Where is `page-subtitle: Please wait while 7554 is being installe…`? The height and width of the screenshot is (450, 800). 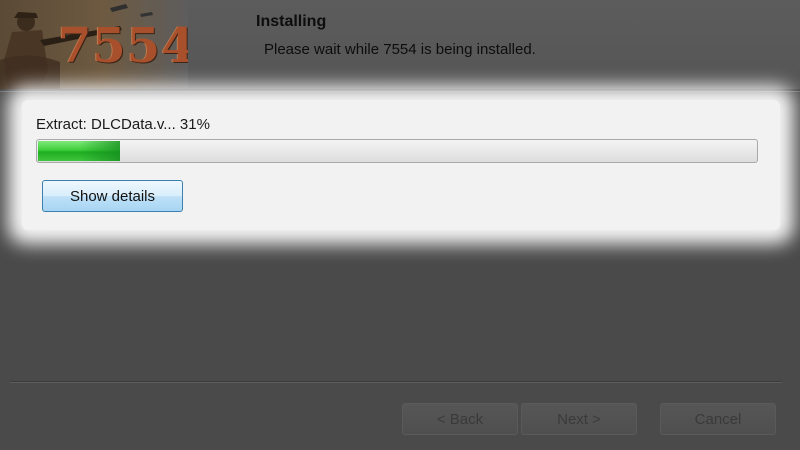 page-subtitle: Please wait while 7554 is being installe… is located at coordinates (400, 49).